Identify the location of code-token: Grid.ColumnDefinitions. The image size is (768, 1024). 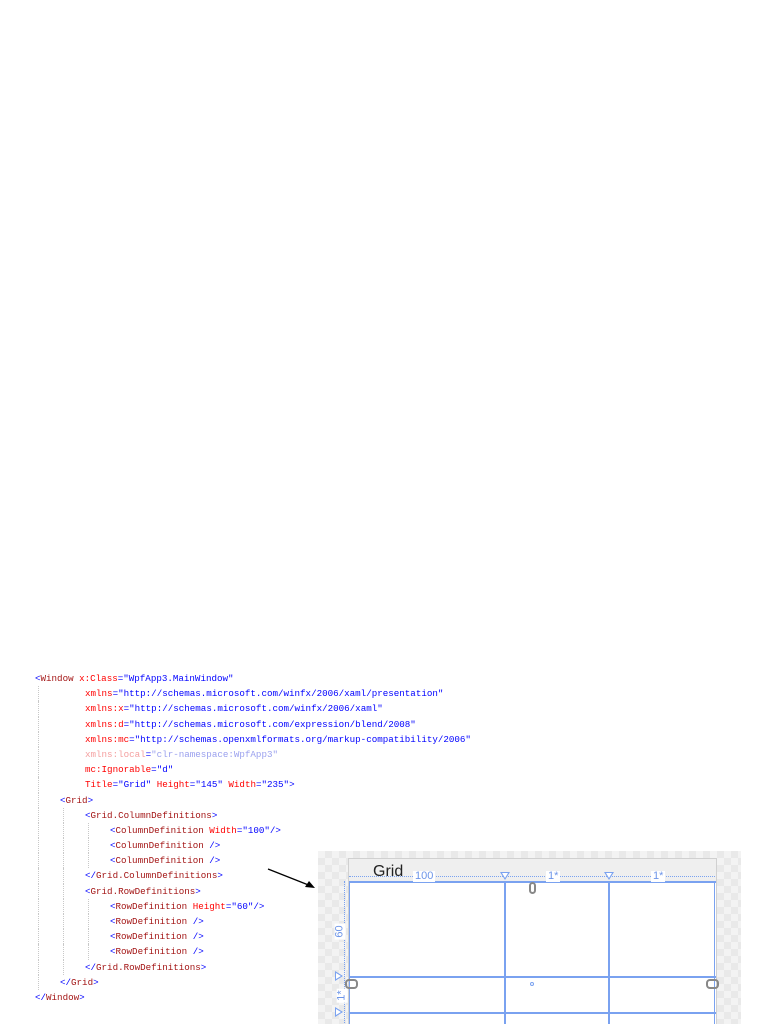
(151, 815).